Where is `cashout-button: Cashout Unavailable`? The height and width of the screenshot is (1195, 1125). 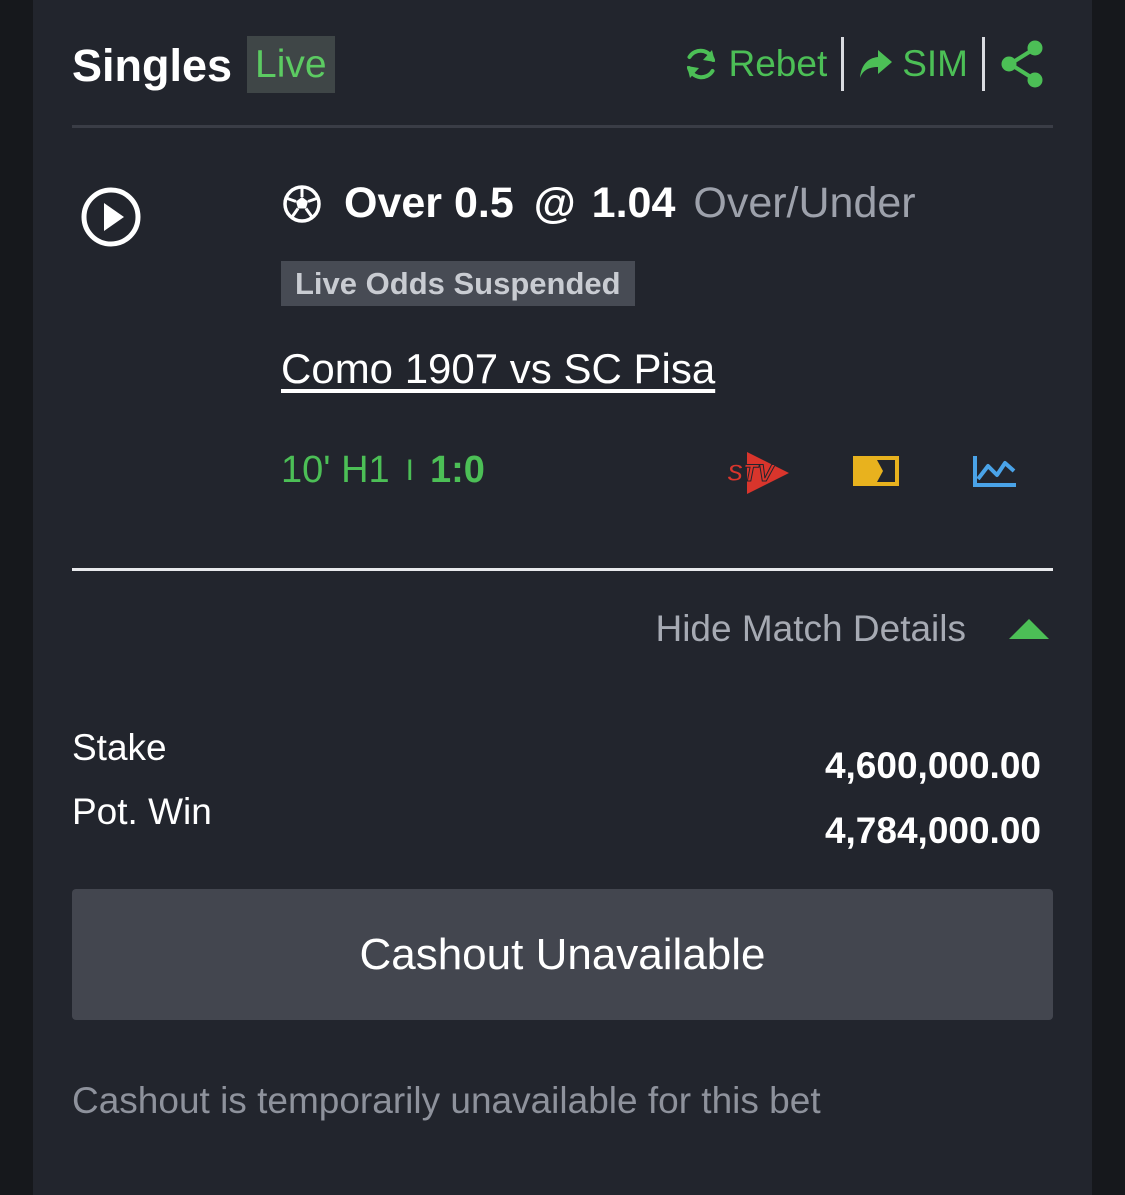 cashout-button: Cashout Unavailable is located at coordinates (562, 954).